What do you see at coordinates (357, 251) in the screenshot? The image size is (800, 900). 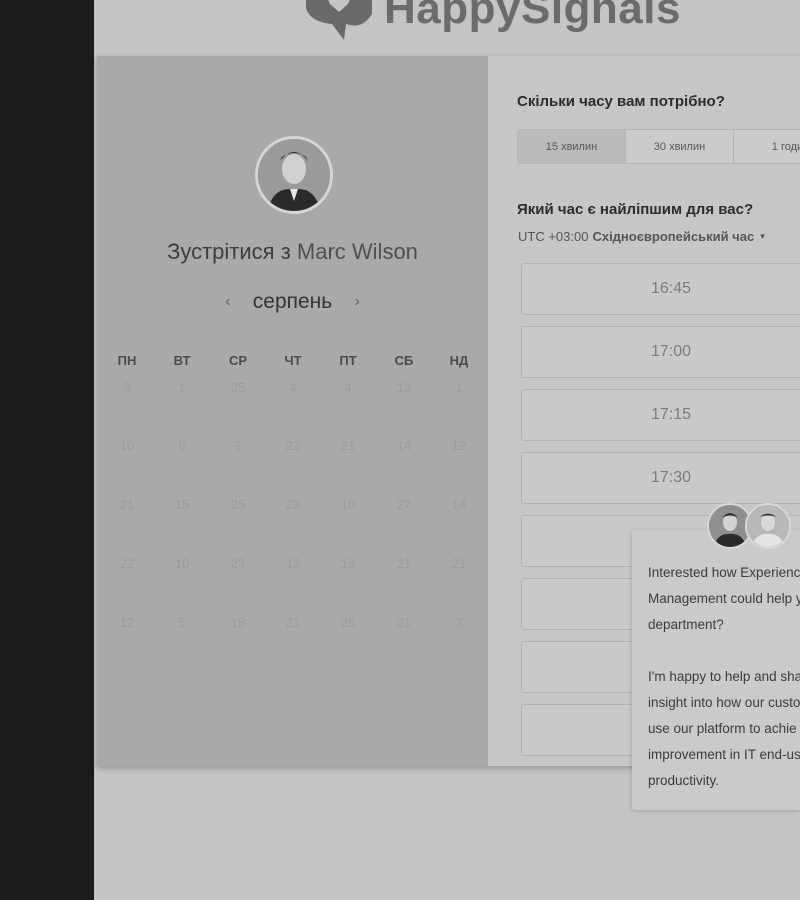 I see `host-name: Marc Wilson` at bounding box center [357, 251].